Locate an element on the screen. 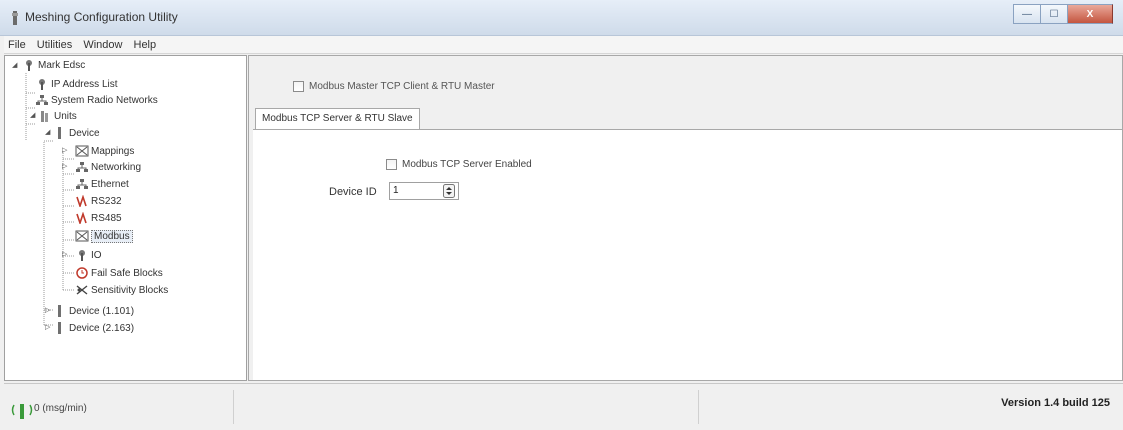 The width and height of the screenshot is (1123, 430). server-enabled-label: Modbus TCP Server Enabled is located at coordinates (467, 164).